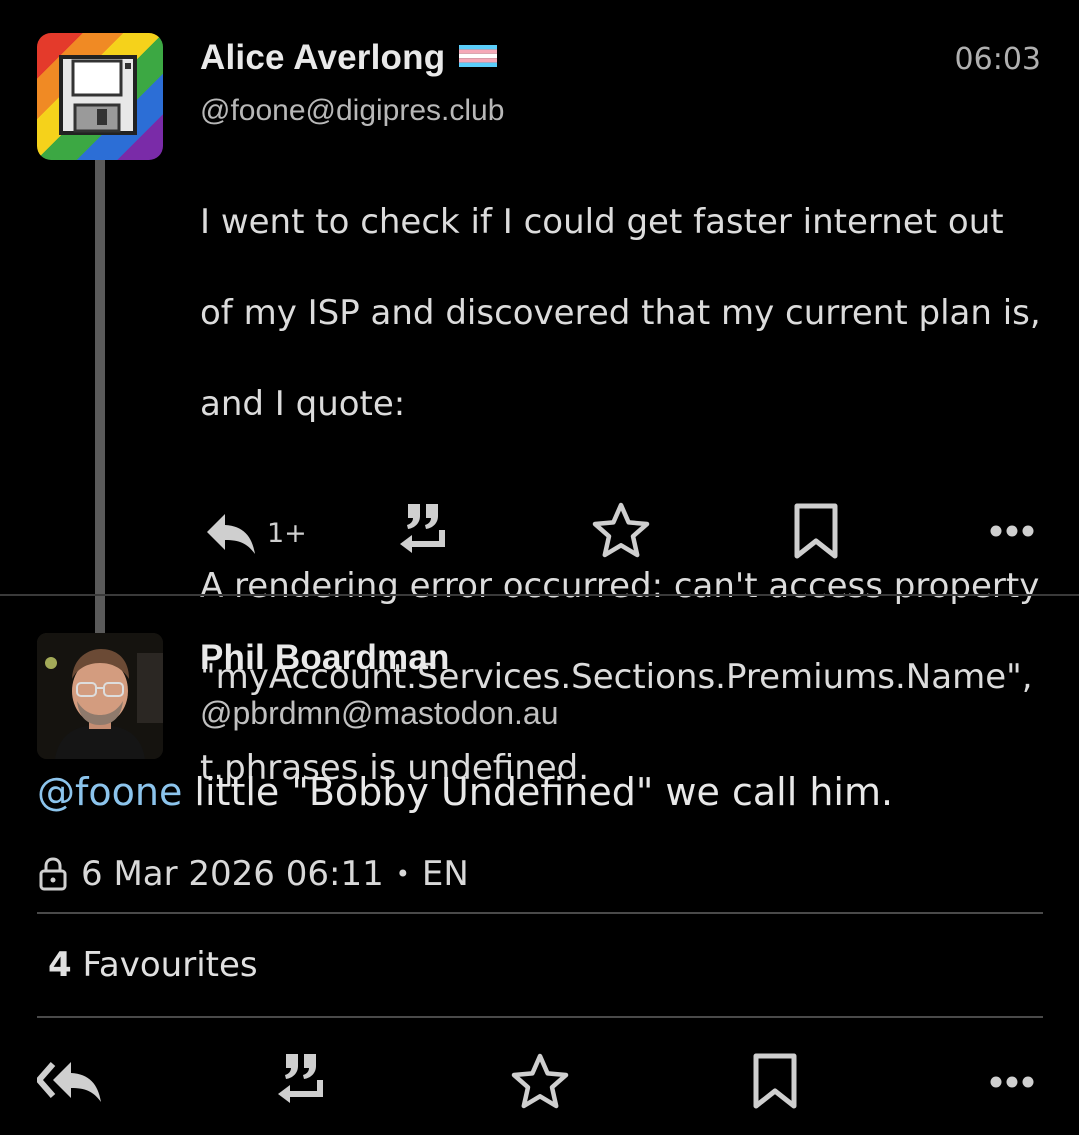 This screenshot has width=1079, height=1135. I want to click on favourites-label: Favourites, so click(170, 965).